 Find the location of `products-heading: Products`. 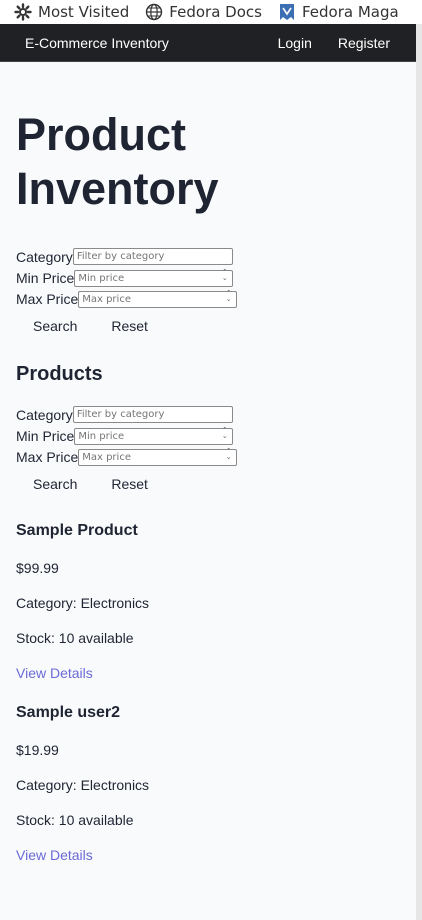

products-heading: Products is located at coordinates (59, 374).